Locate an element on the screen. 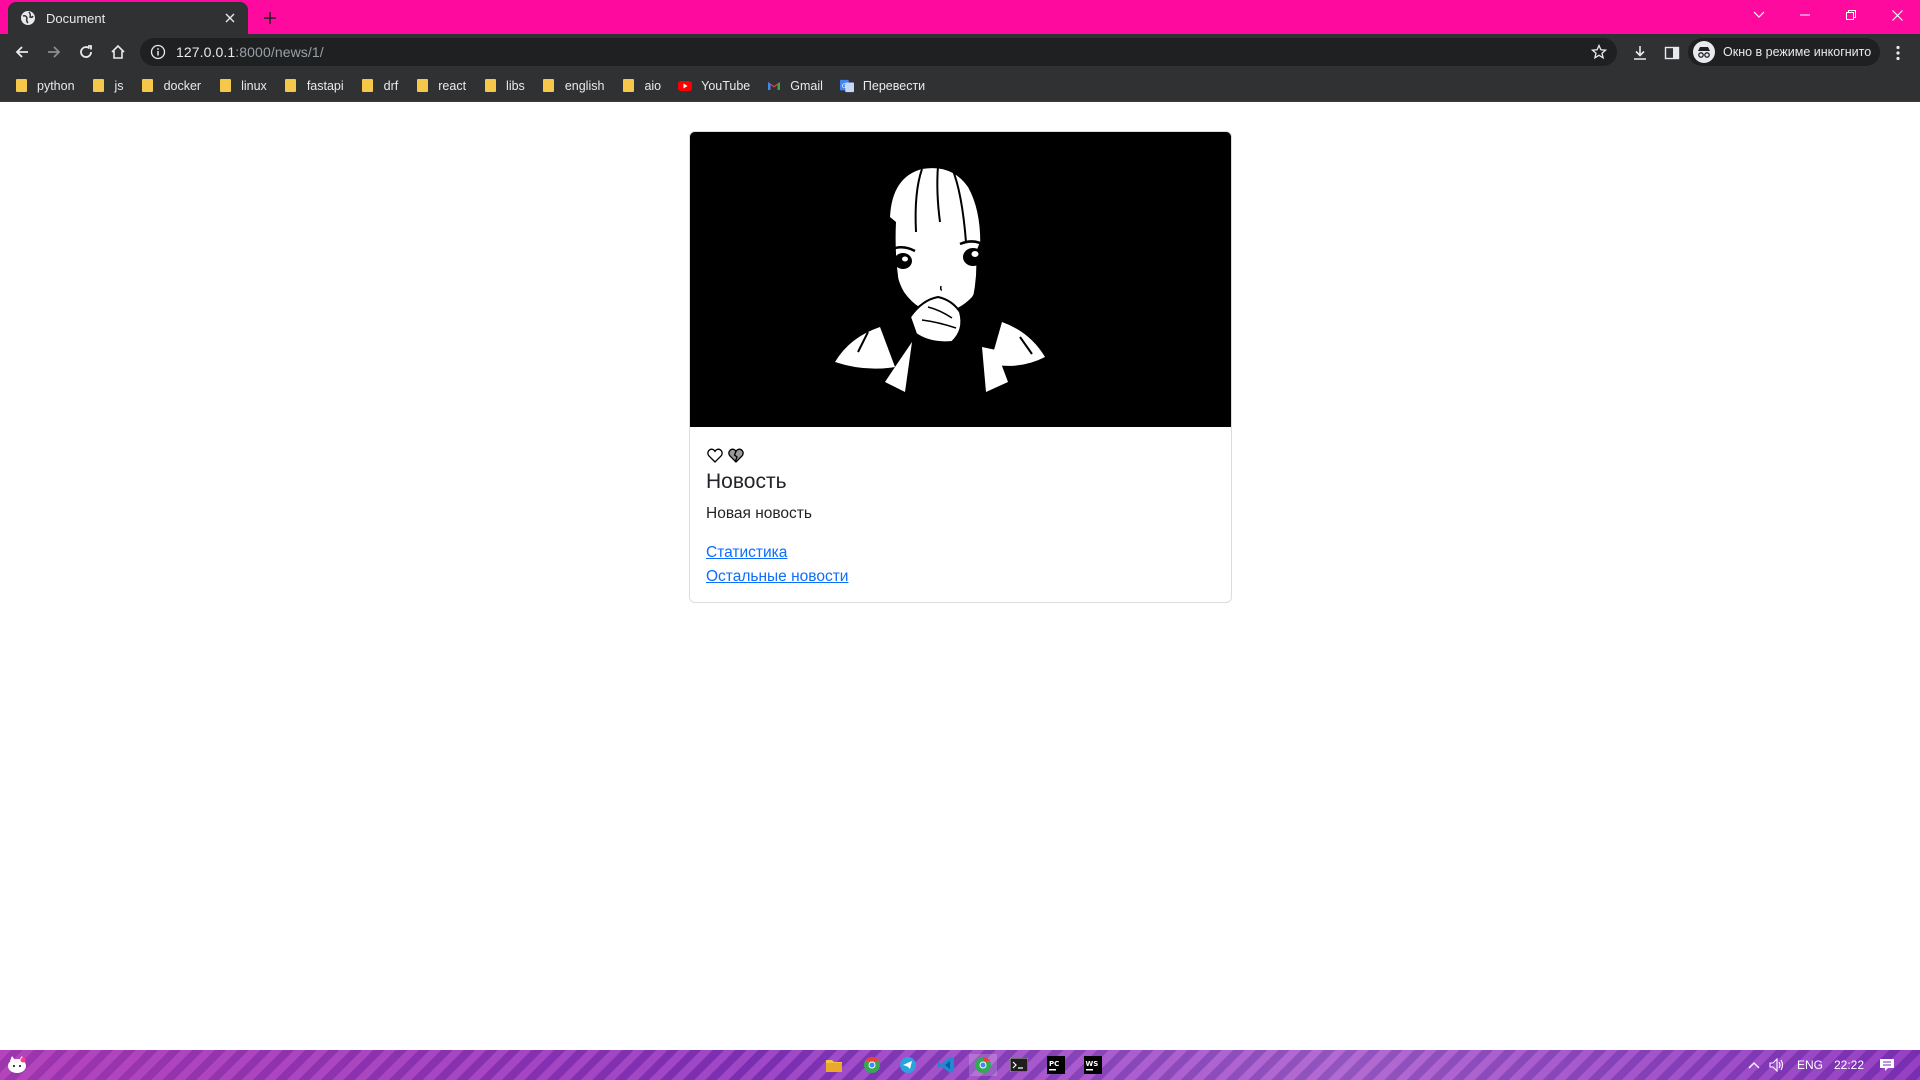 Image resolution: width=1920 pixels, height=1080 pixels. url-text: 127.0.0.1:8000/news/1/ is located at coordinates (250, 52).